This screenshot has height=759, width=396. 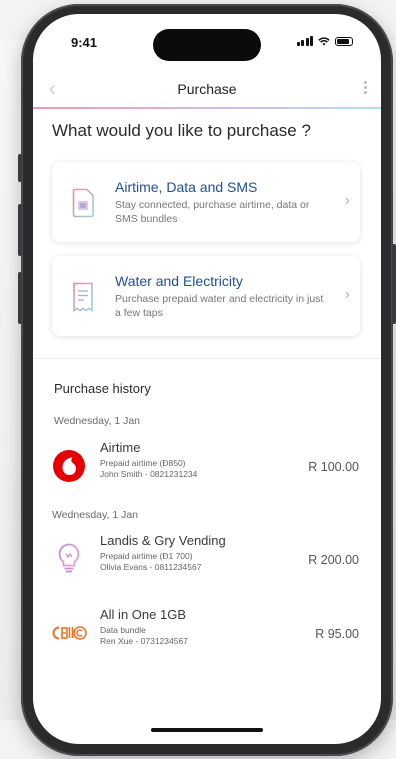 What do you see at coordinates (163, 540) in the screenshot?
I see `history-item-name: Landis & Gry Vending` at bounding box center [163, 540].